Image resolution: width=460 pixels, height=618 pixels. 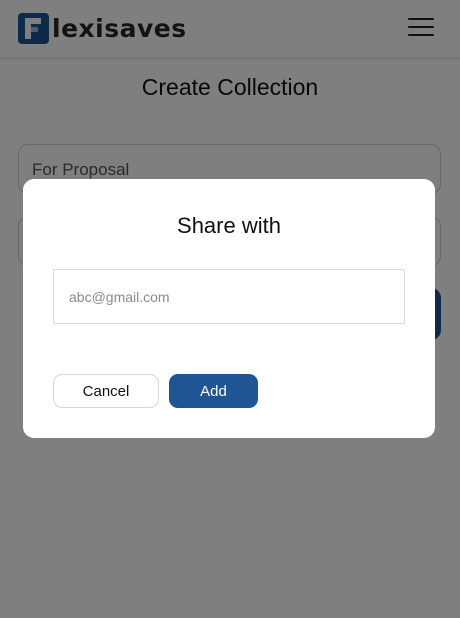 I want to click on cancel-button: Cancel, so click(x=106, y=391).